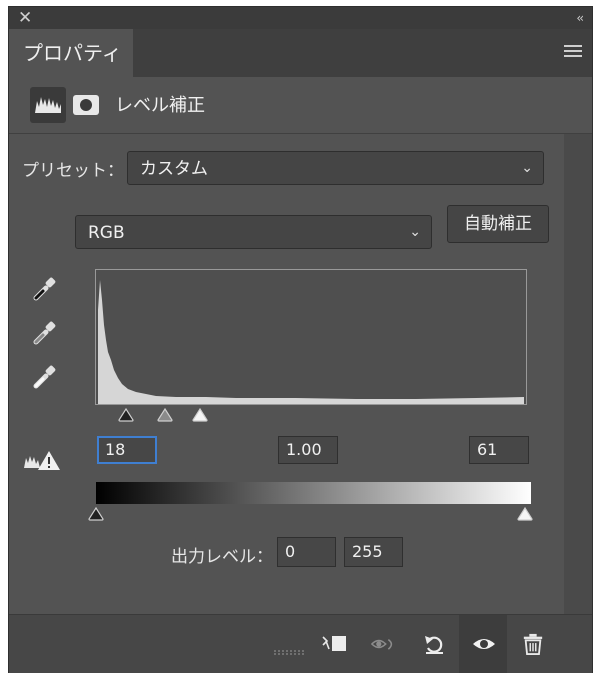 Image resolution: width=600 pixels, height=684 pixels. What do you see at coordinates (44, 378) in the screenshot?
I see `white-point-eyedropper-icon` at bounding box center [44, 378].